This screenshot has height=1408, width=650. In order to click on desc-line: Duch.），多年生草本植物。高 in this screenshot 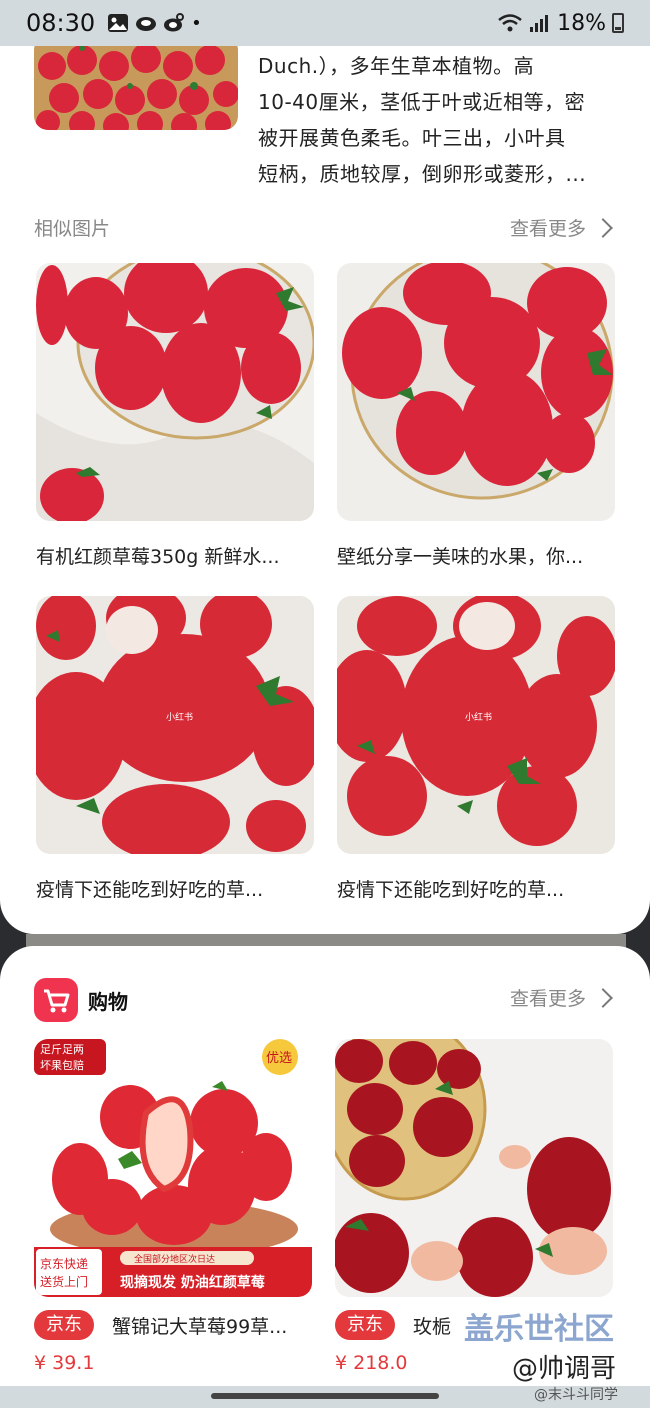, I will do `click(396, 66)`.